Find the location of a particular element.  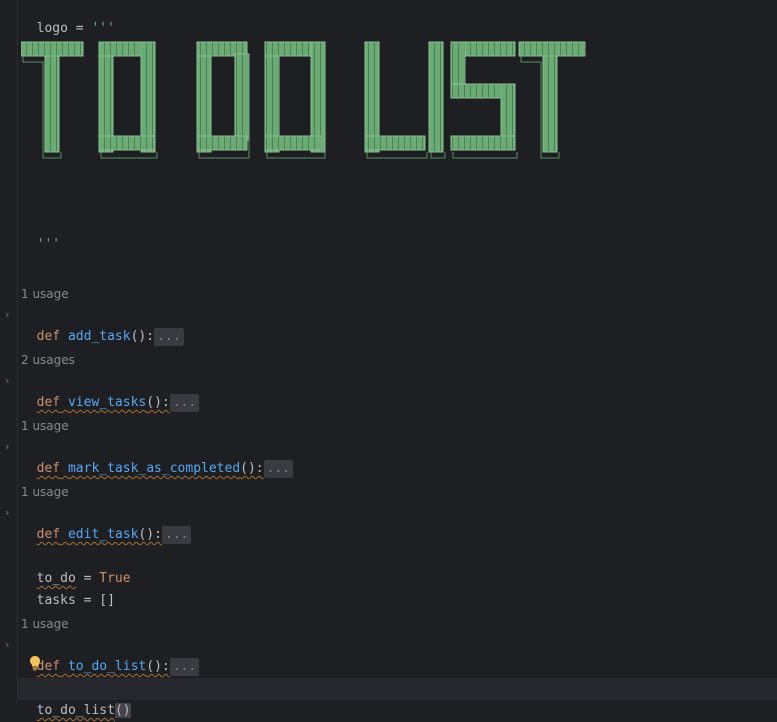

gutter-divider is located at coordinates (17, 352).